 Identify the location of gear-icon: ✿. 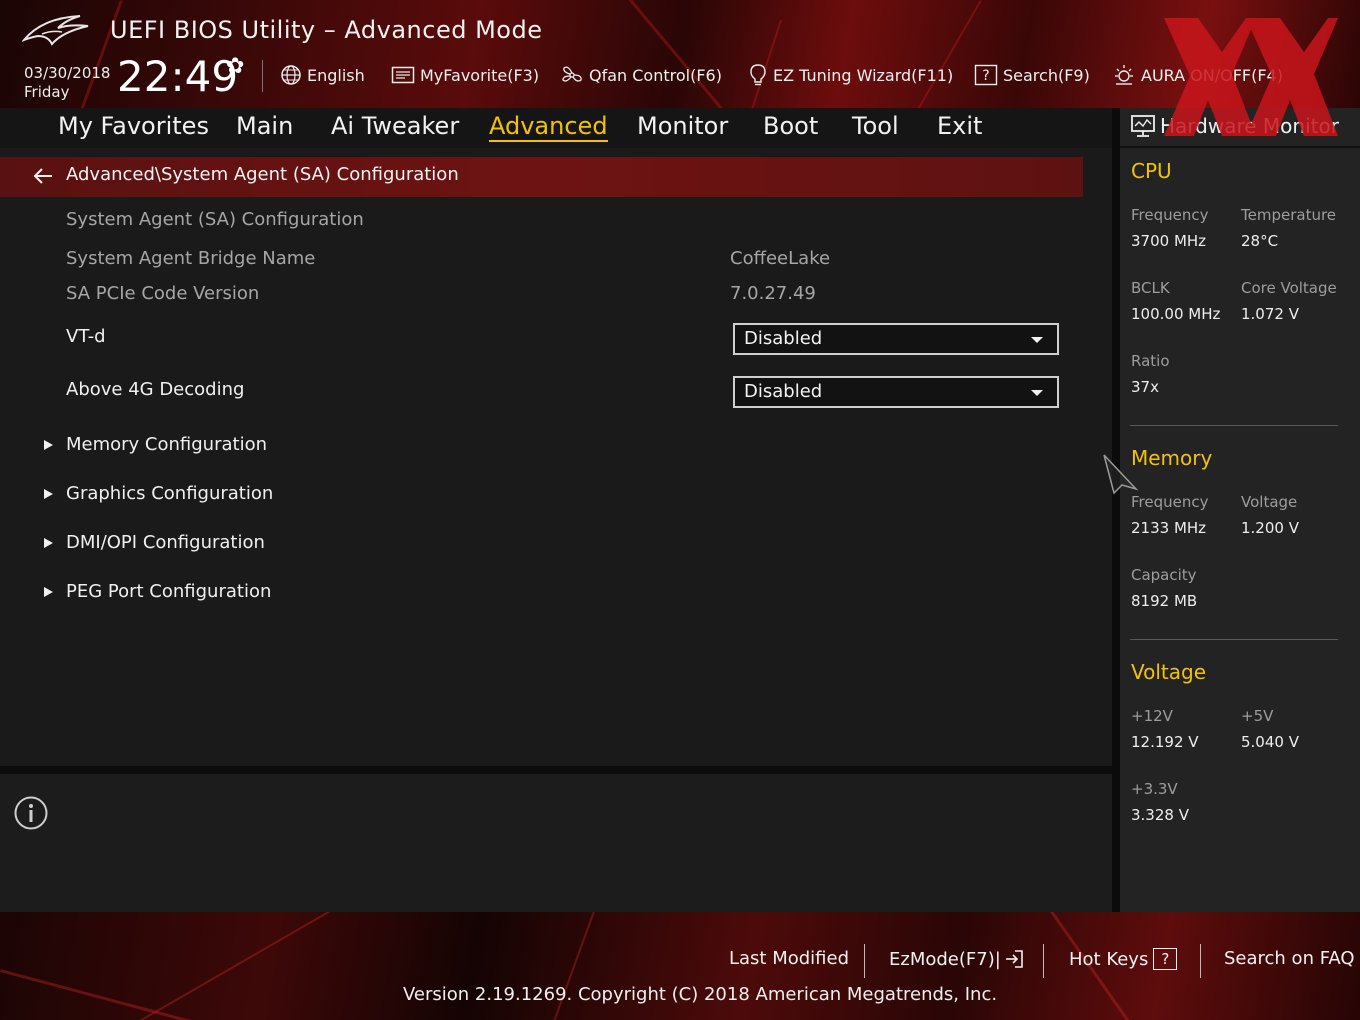
(235, 66).